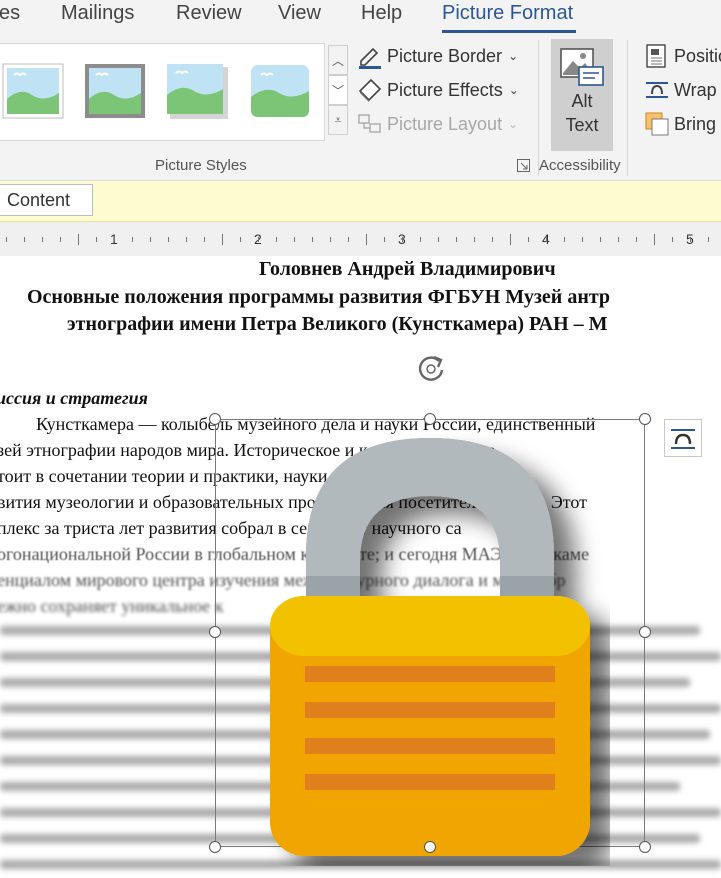 This screenshot has height=878, width=721. What do you see at coordinates (645, 632) in the screenshot?
I see `resize-handle-right` at bounding box center [645, 632].